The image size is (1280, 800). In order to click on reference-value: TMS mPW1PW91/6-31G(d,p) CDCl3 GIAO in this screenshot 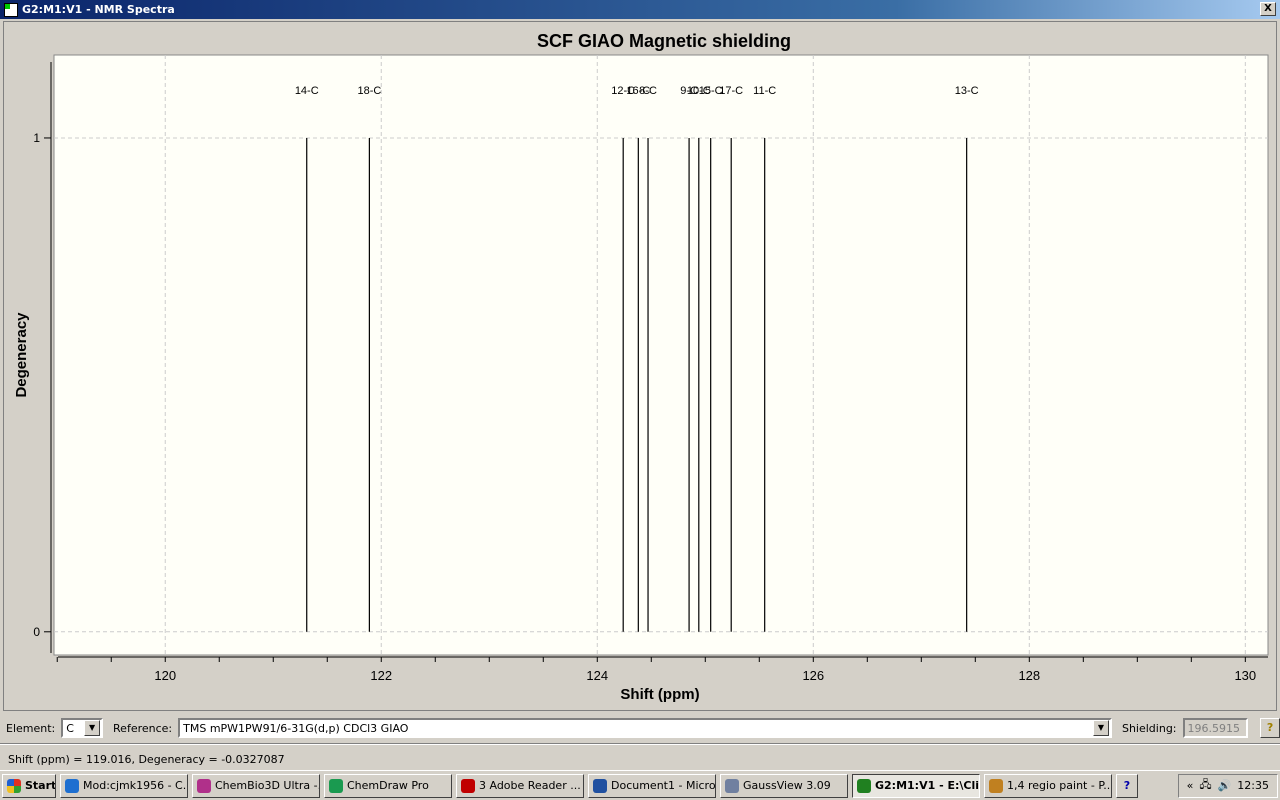, I will do `click(296, 728)`.